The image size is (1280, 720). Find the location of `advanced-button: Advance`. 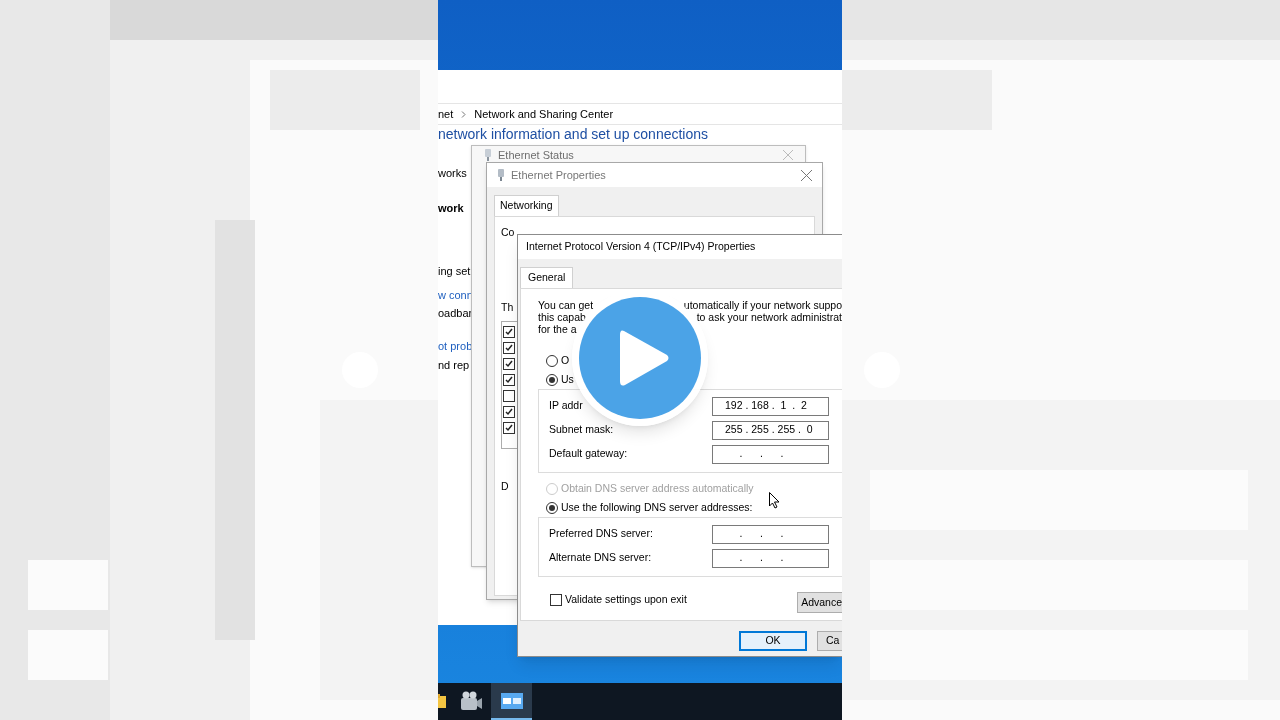

advanced-button: Advance is located at coordinates (819, 602).